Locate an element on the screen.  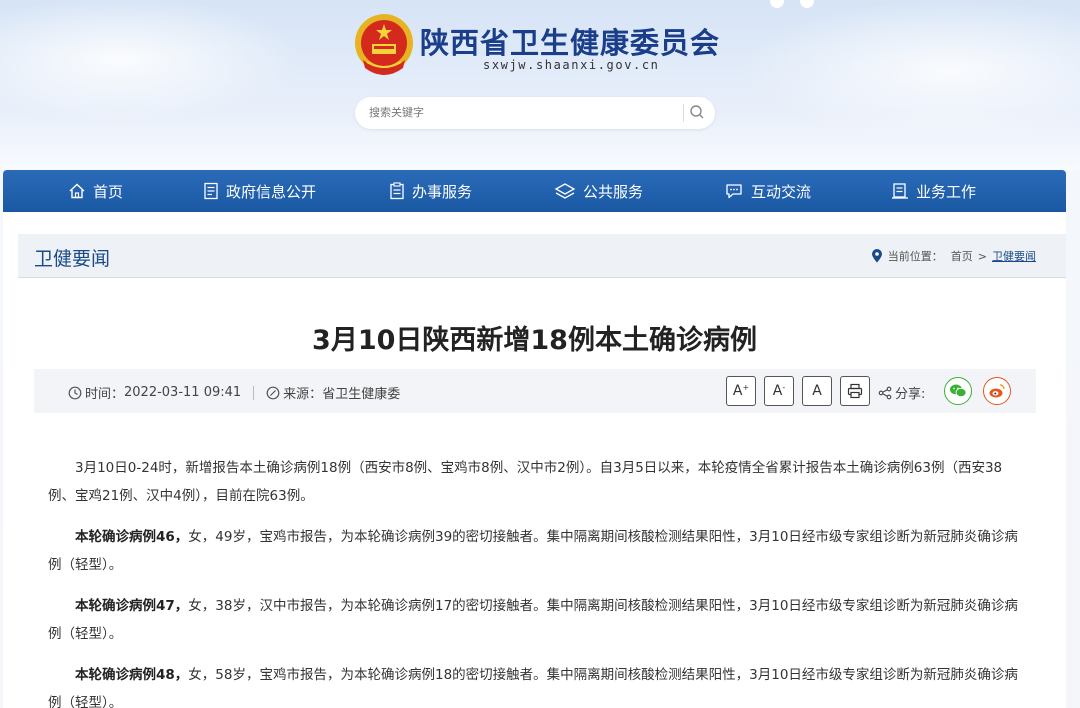
clipboard-icon is located at coordinates (397, 191).